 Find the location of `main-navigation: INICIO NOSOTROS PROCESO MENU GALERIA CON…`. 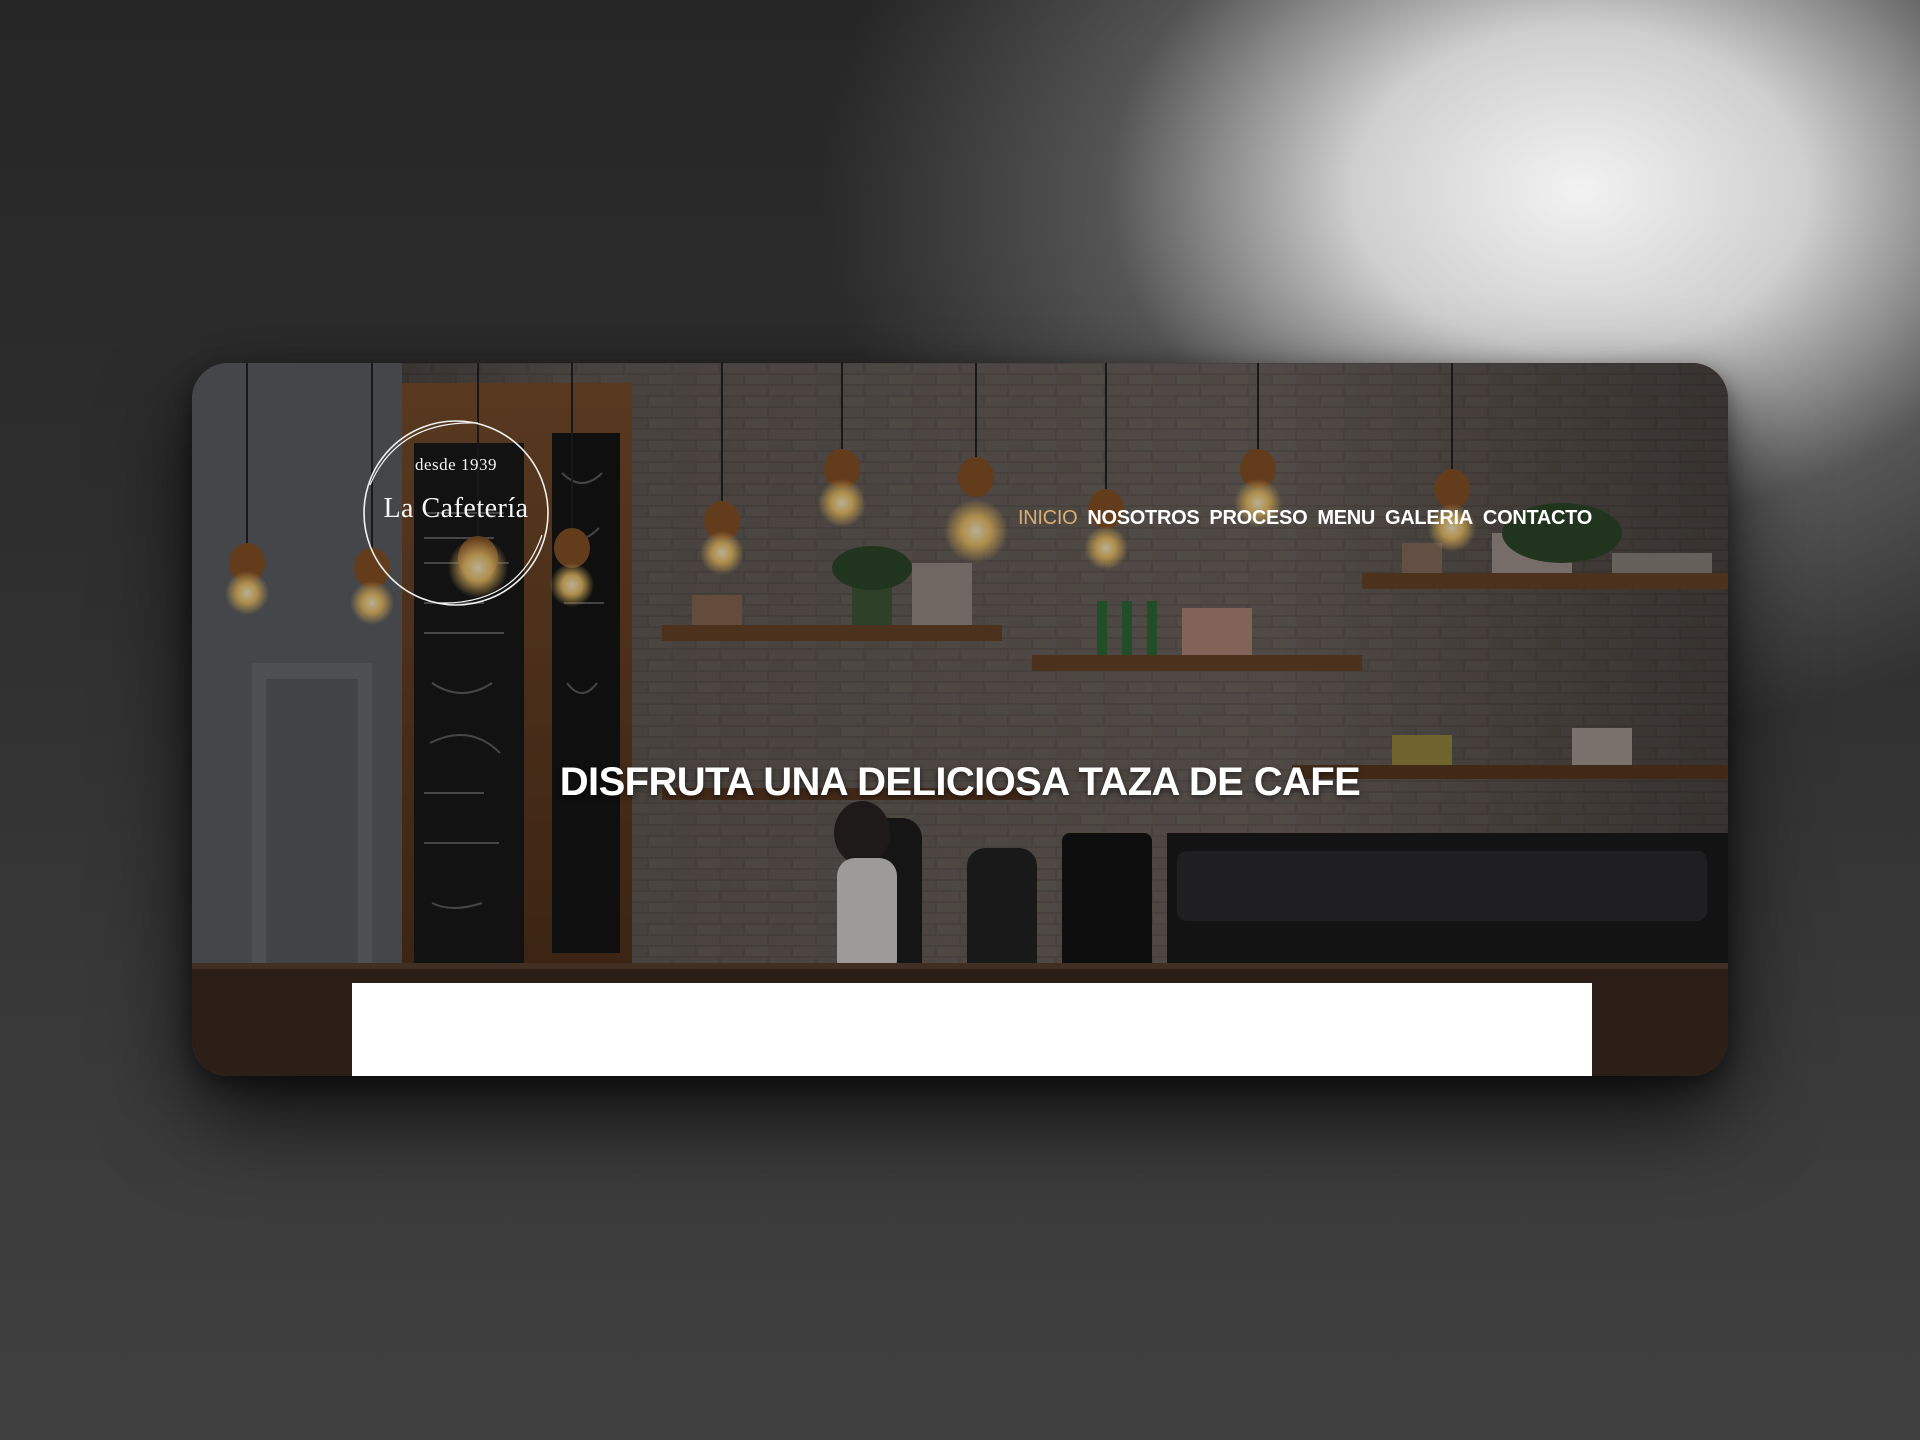

main-navigation: INICIO NOSOTROS PROCESO MENU GALERIA CON… is located at coordinates (1305, 518).